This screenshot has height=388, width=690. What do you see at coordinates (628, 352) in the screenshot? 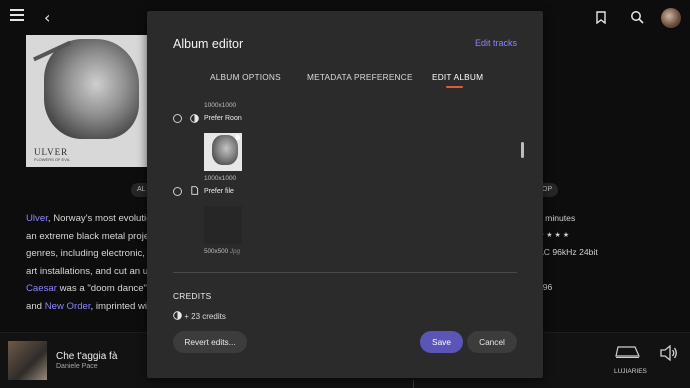
I see `zone-device-icon` at bounding box center [628, 352].